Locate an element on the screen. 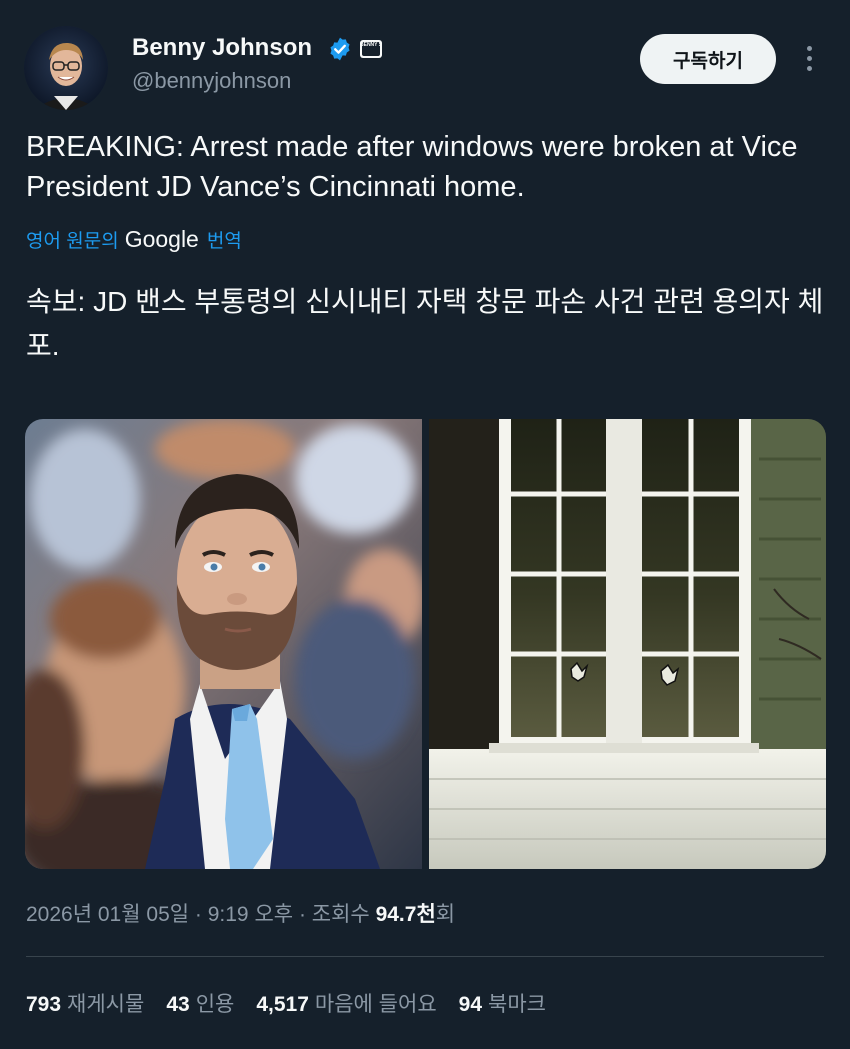 The height and width of the screenshot is (1049, 850). quotes-stat: 43 인용 is located at coordinates (200, 1003).